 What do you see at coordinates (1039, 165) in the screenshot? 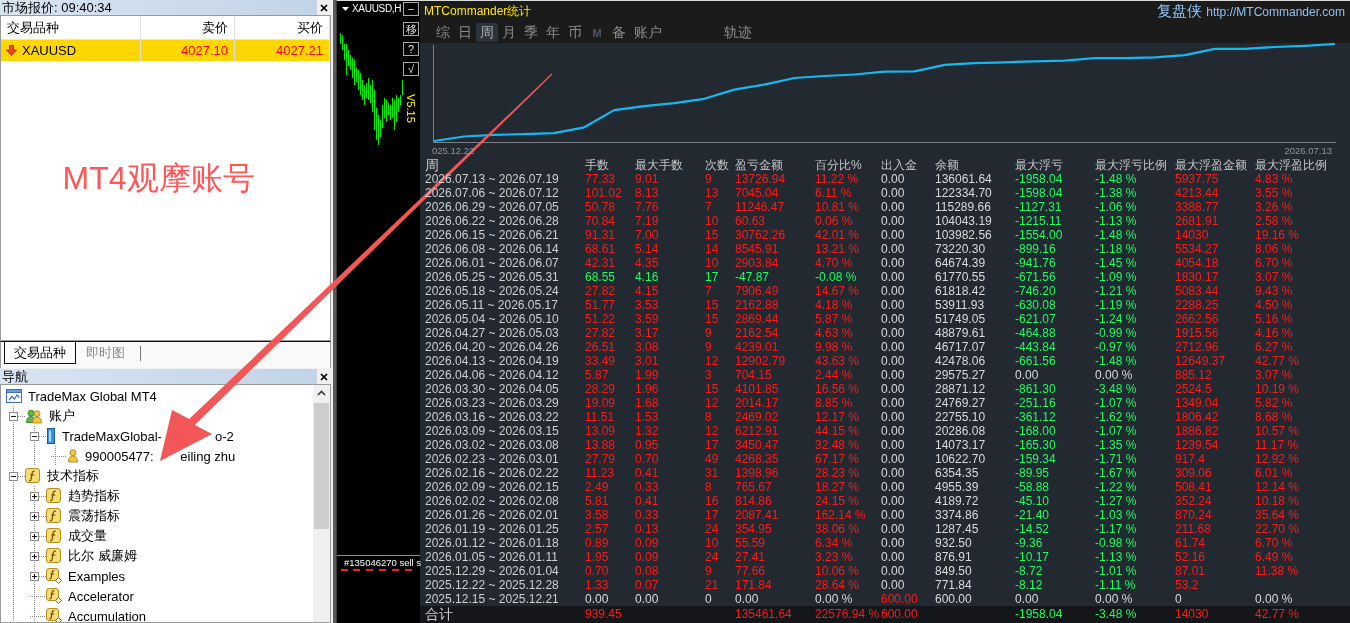
I see `column-header: 最大浮亏` at bounding box center [1039, 165].